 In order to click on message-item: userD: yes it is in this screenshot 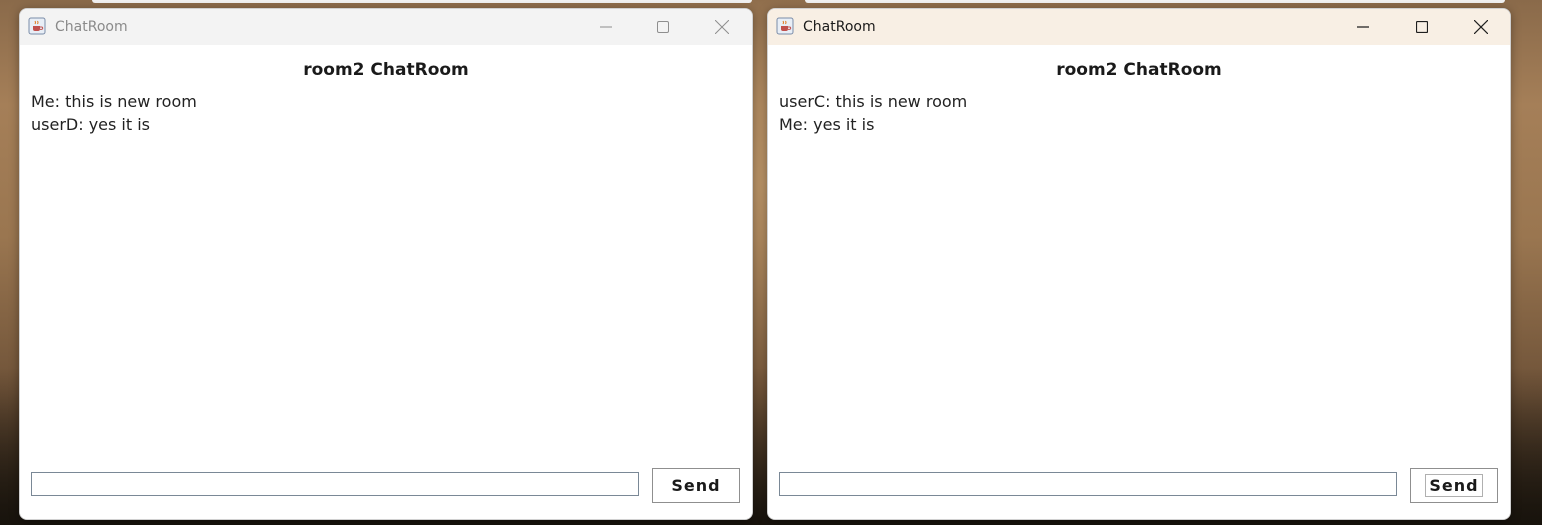, I will do `click(91, 124)`.